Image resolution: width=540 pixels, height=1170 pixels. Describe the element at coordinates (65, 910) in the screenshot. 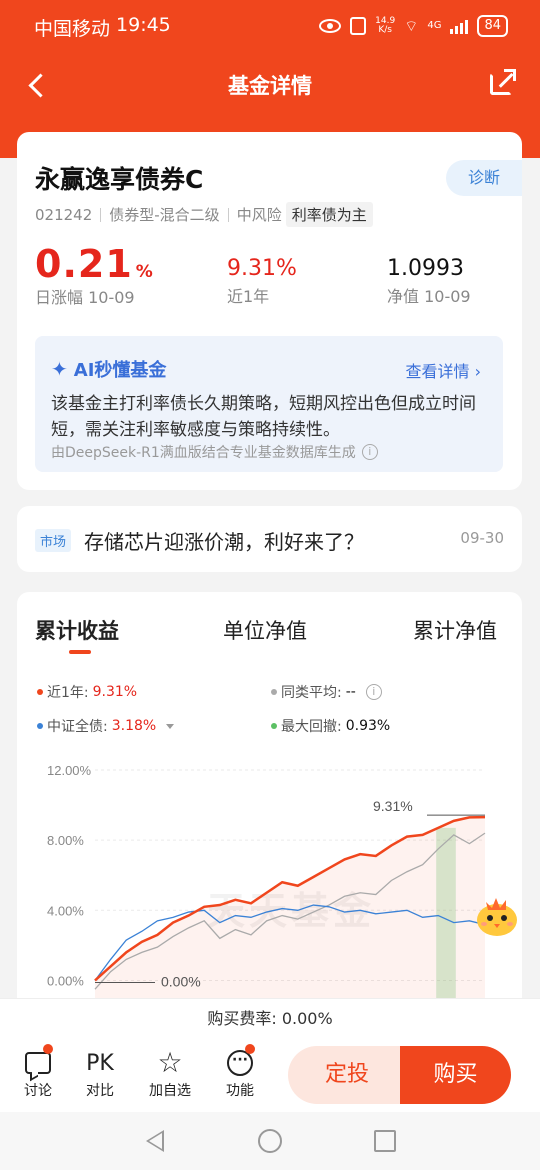

I see `y-tick-label: 4.00%` at that location.